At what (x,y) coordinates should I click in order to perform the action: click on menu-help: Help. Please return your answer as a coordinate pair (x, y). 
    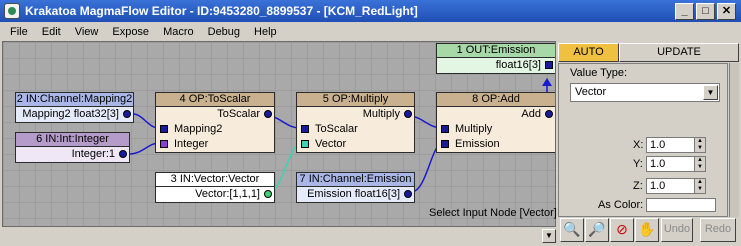
    Looking at the image, I should click on (265, 32).